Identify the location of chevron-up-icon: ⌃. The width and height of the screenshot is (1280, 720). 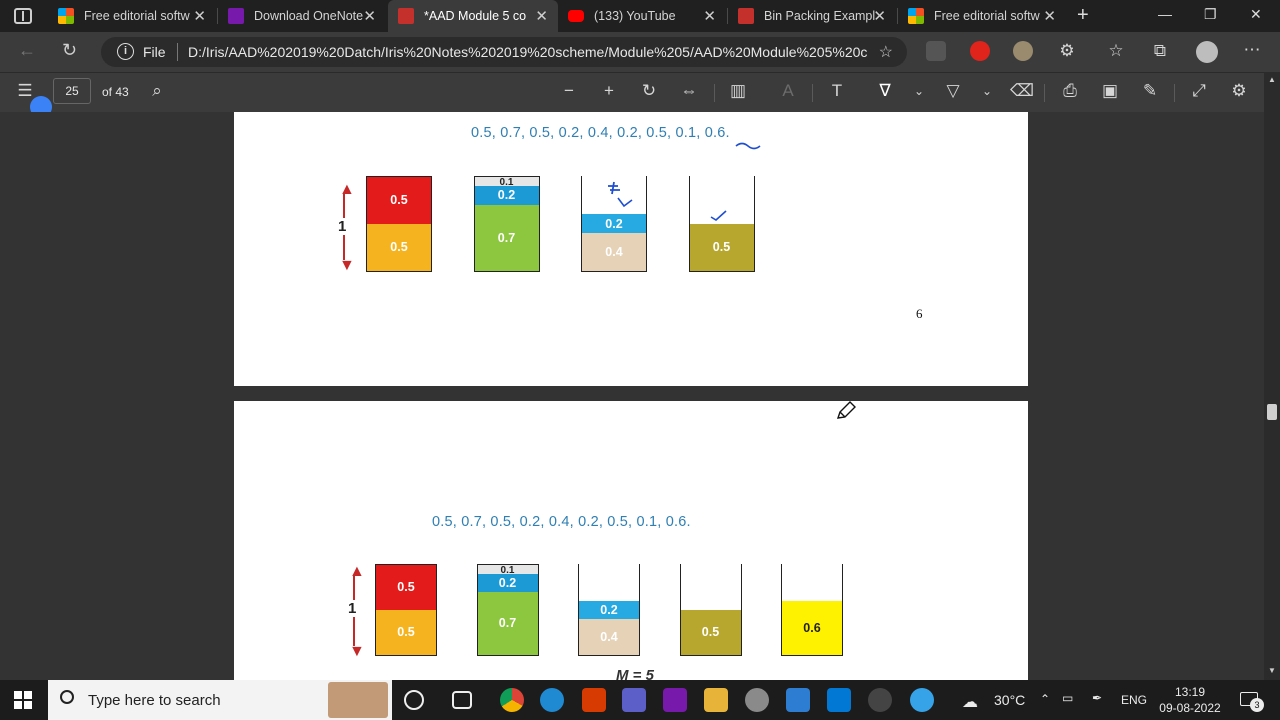
(1045, 699).